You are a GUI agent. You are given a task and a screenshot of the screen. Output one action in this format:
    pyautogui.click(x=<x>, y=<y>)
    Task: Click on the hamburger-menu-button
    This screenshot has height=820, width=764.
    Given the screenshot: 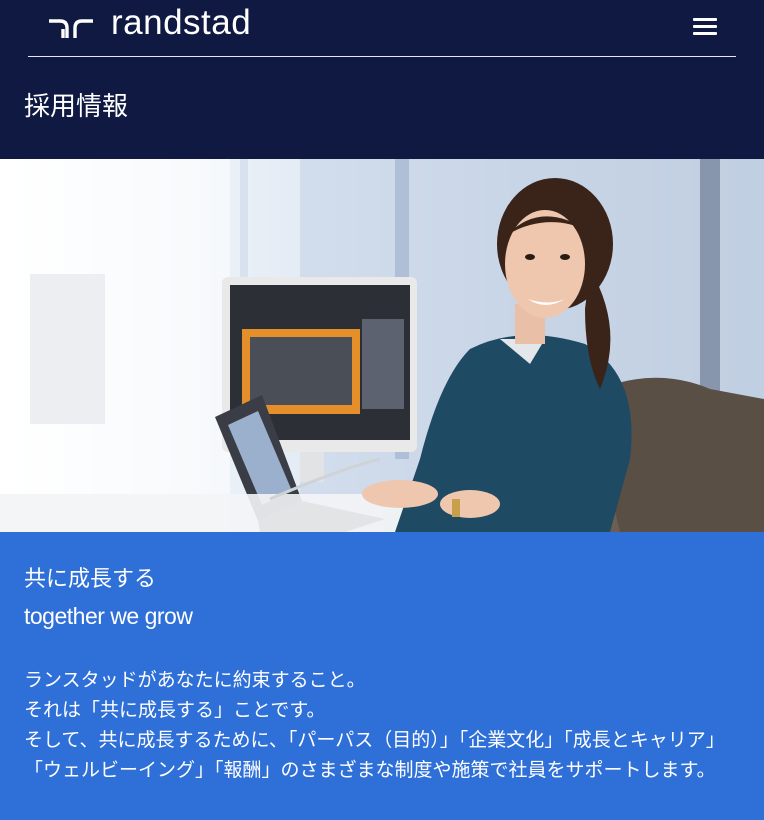 What is the action you would take?
    pyautogui.click(x=705, y=28)
    